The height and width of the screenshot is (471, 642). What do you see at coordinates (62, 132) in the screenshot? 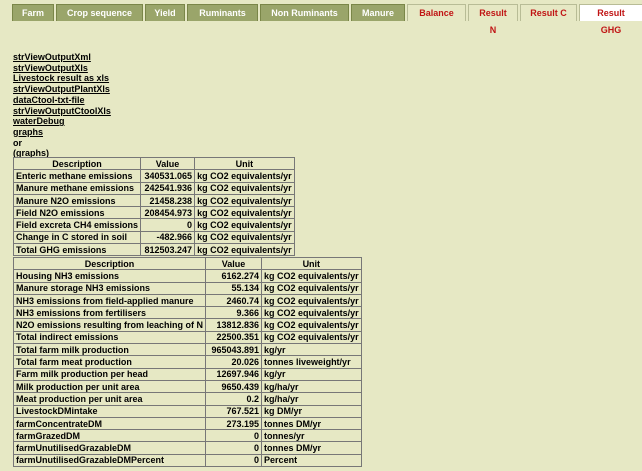
I see `link-graphs: graphs` at bounding box center [62, 132].